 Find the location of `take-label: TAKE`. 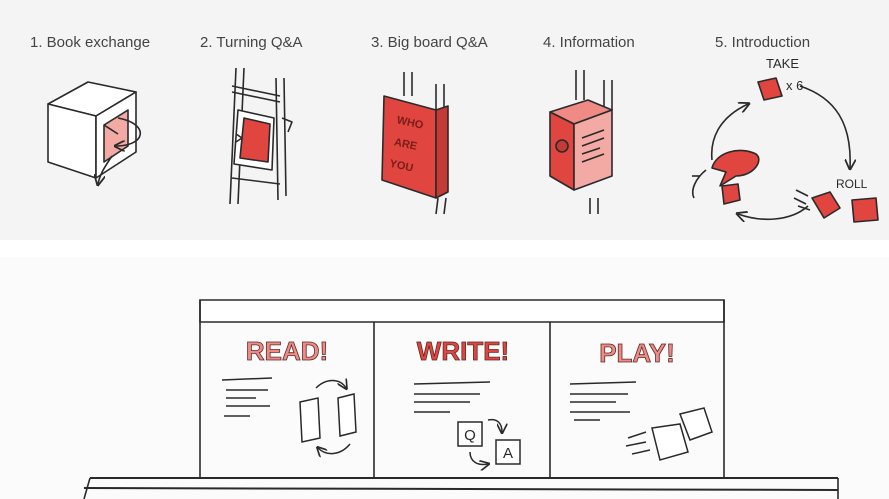

take-label: TAKE is located at coordinates (782, 63).